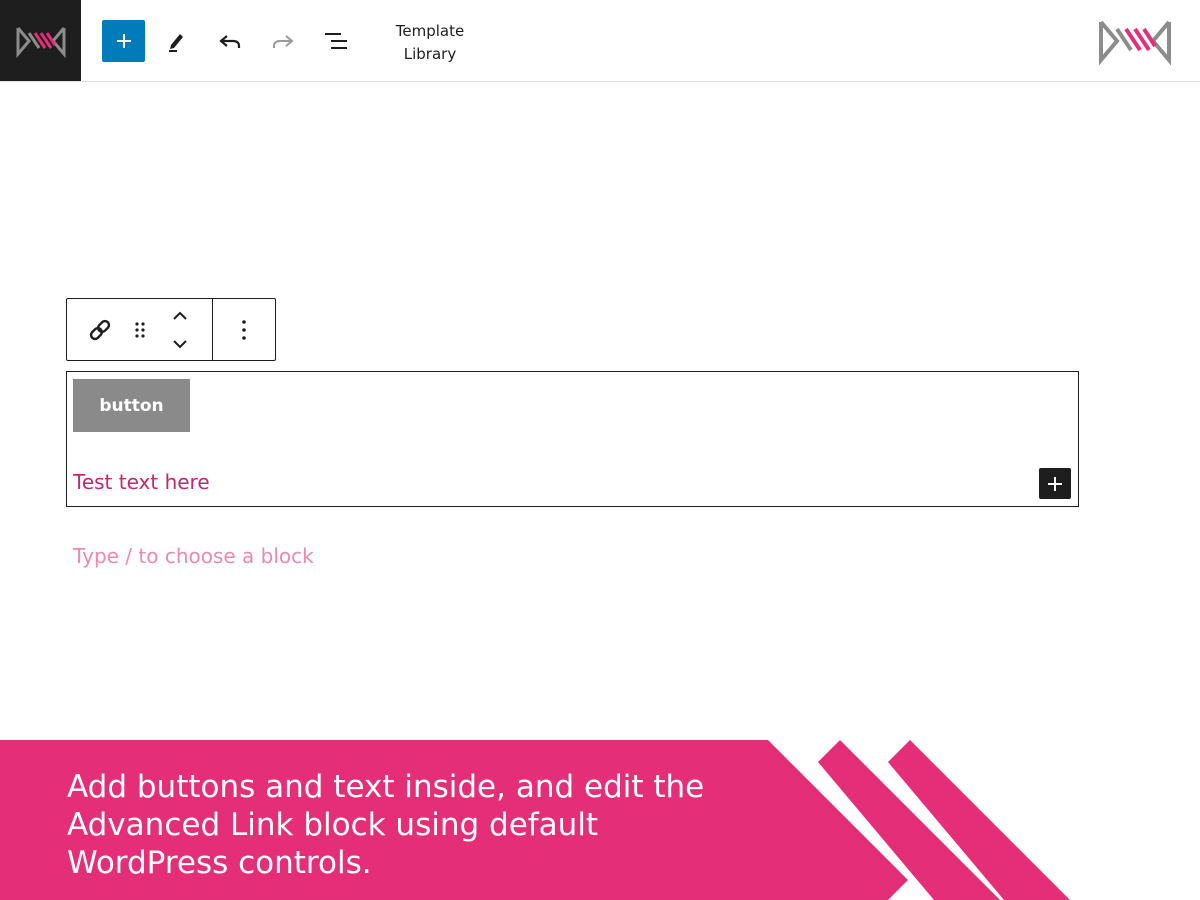 The width and height of the screenshot is (1200, 900). I want to click on undo-button, so click(230, 41).